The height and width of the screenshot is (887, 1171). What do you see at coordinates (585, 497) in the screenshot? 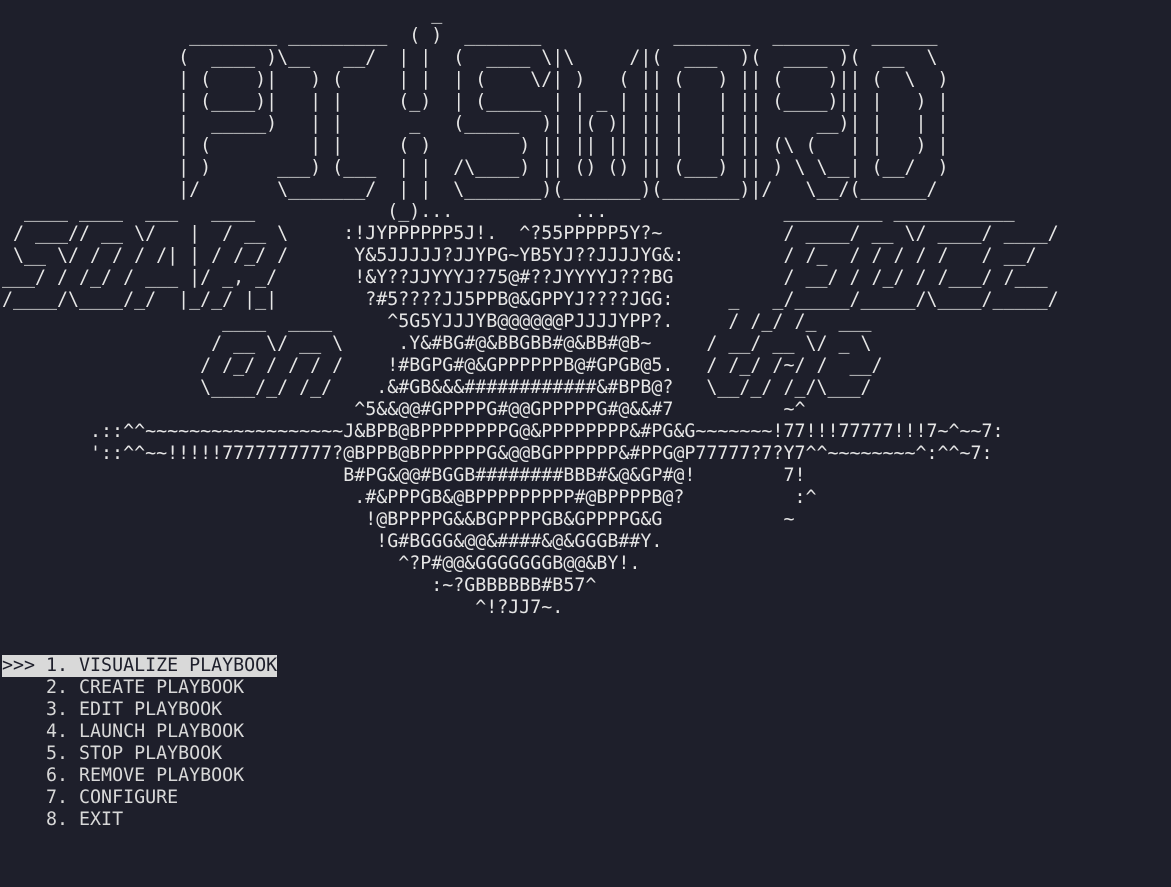
I see `banner-line: .#&PPPGB&@BPPPPPPPPP#@BPPPPB@? :^` at bounding box center [585, 497].